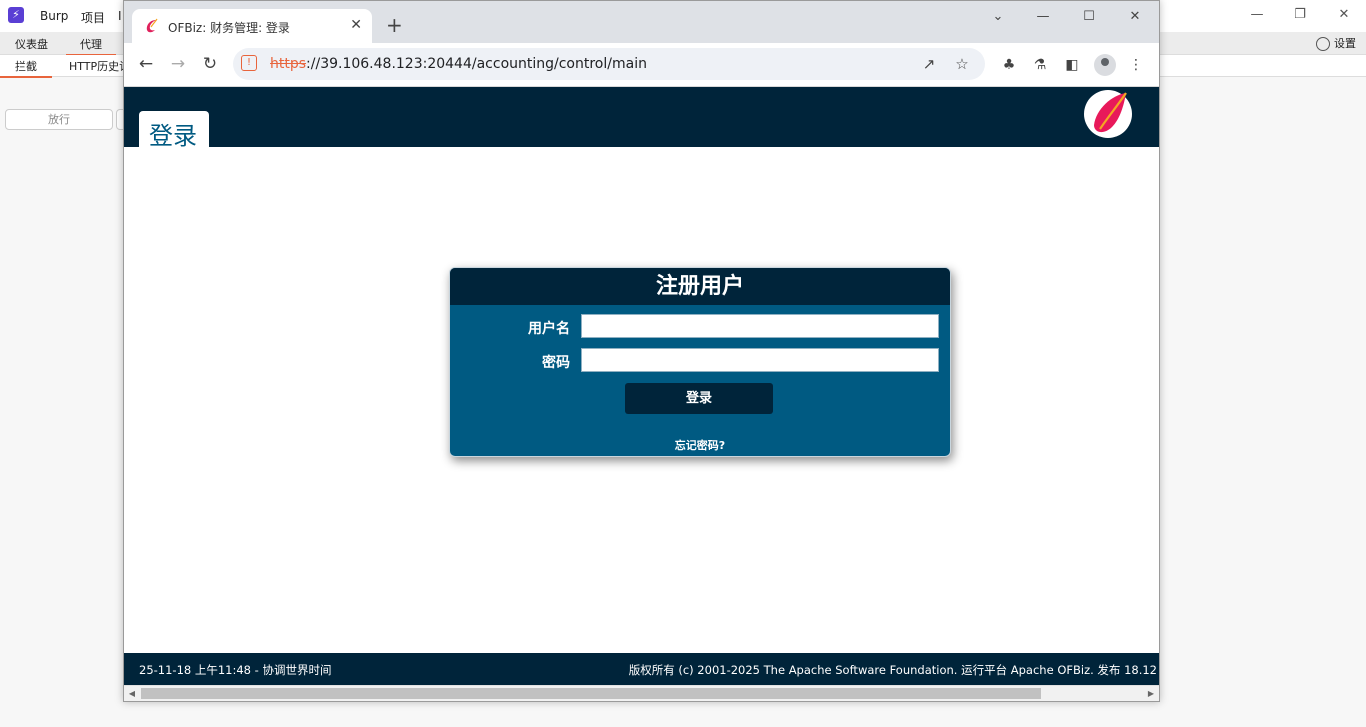 This screenshot has height=727, width=1366. I want to click on page-title-tab: 登录, so click(174, 130).